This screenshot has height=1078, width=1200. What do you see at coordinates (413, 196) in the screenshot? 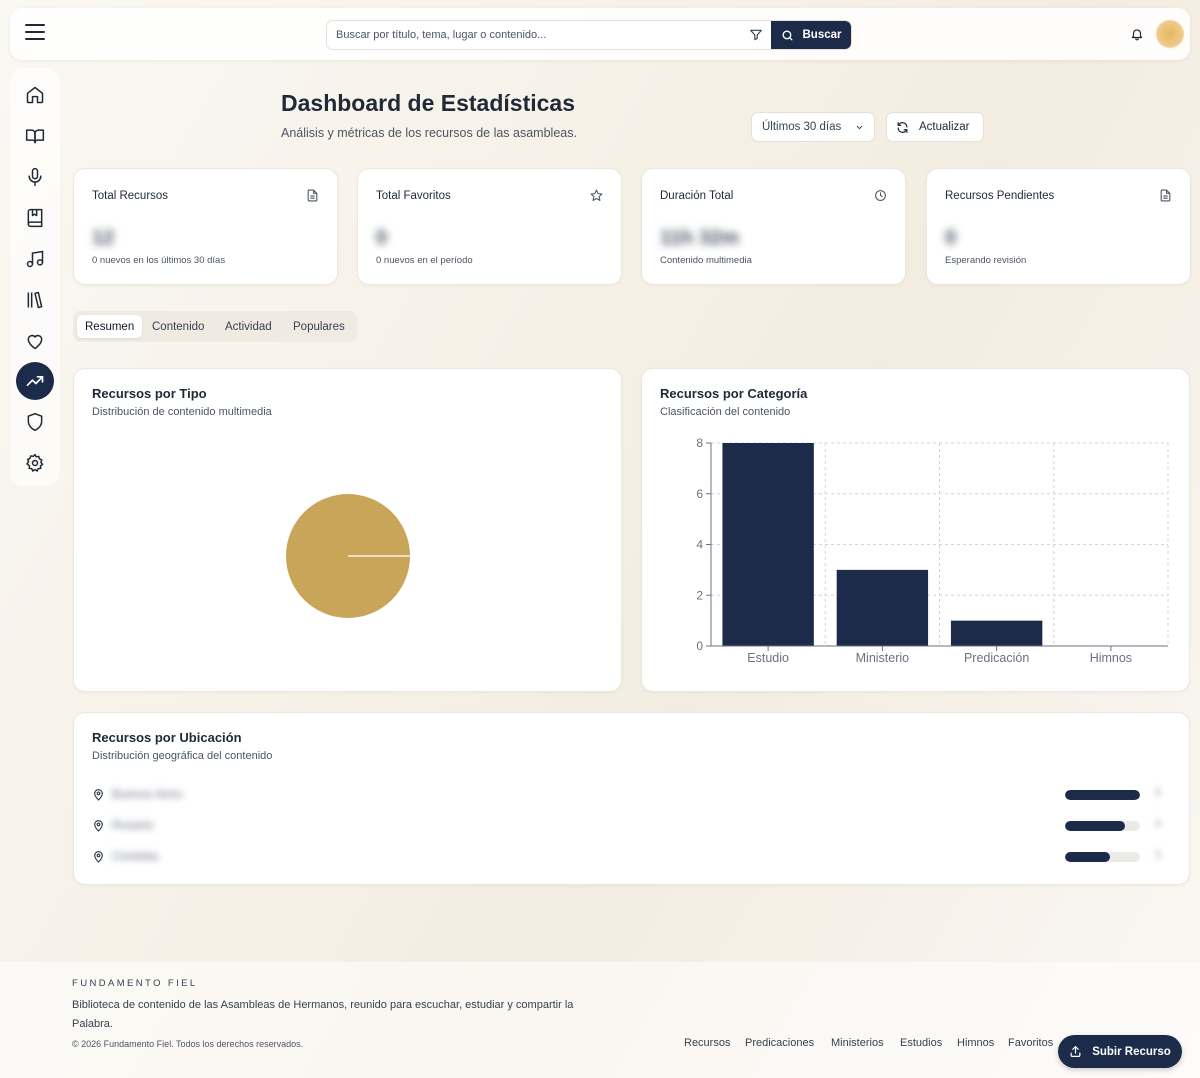
I see `stat-label: Total Favoritos` at bounding box center [413, 196].